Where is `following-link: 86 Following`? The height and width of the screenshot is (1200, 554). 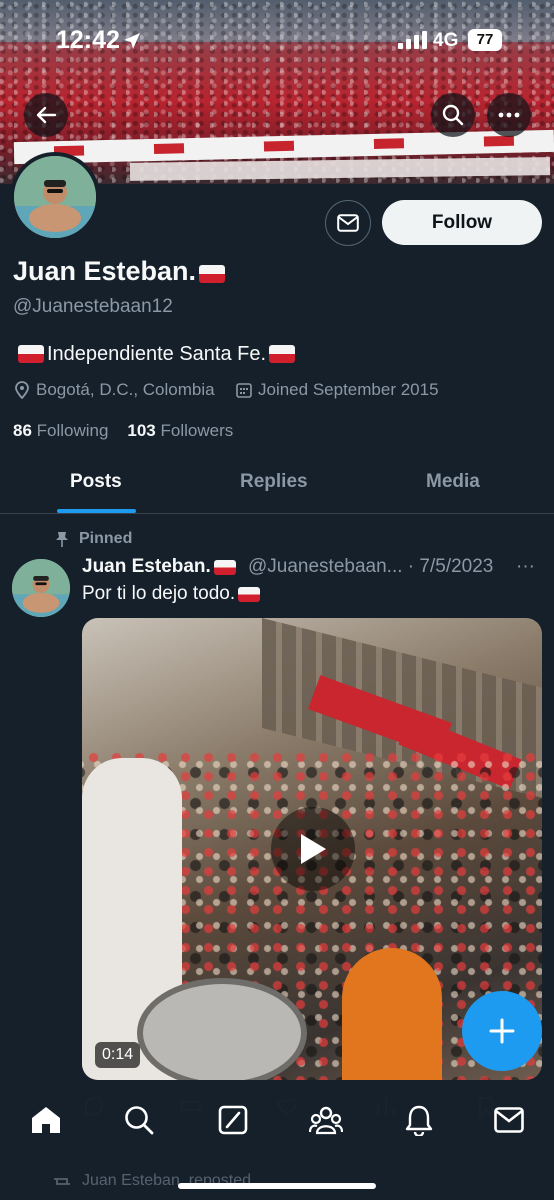
following-link: 86 Following is located at coordinates (60, 430).